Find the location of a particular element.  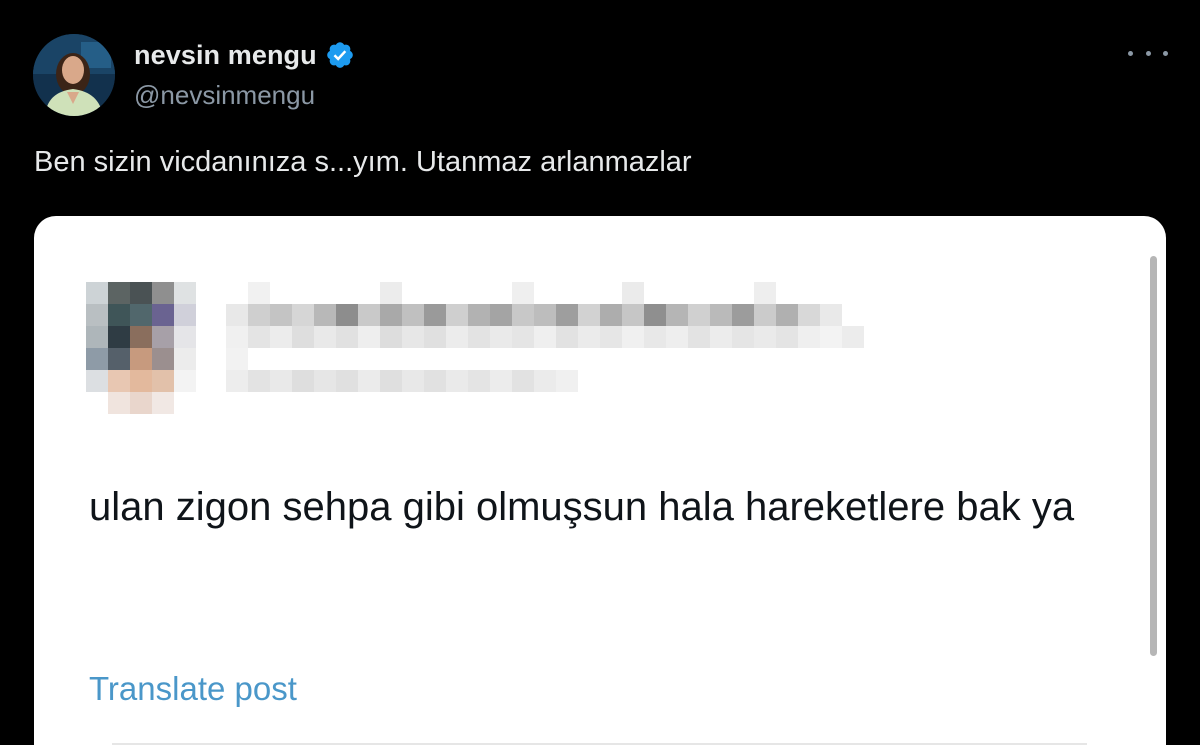

author-handle: @nevsinmengu is located at coordinates (224, 95).